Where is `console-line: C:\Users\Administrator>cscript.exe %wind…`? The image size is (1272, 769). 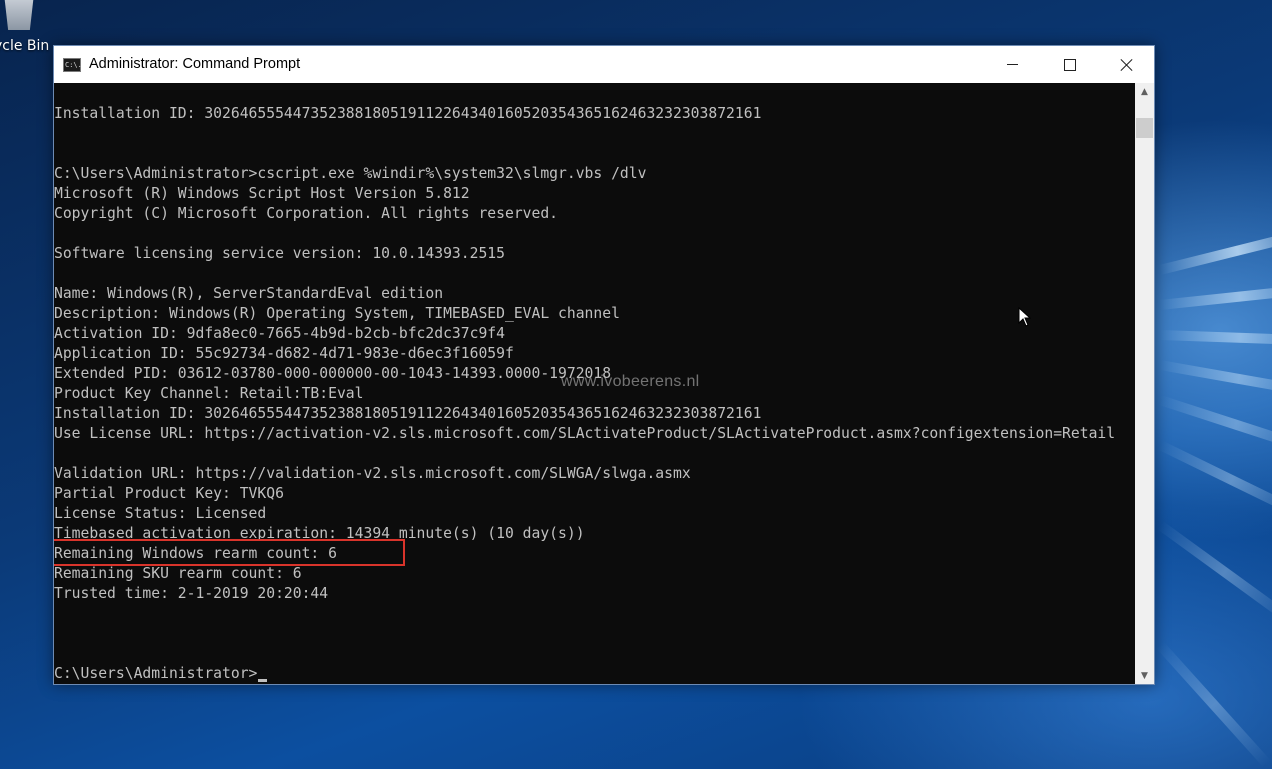 console-line: C:\Users\Administrator>cscript.exe %wind… is located at coordinates (350, 173).